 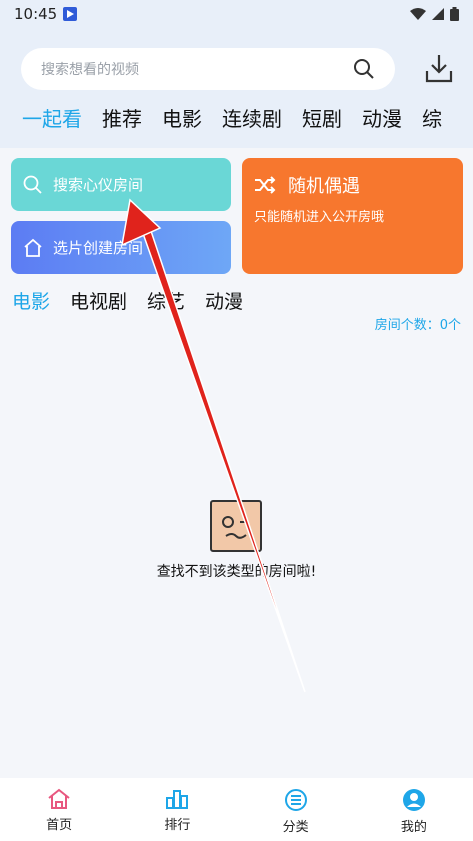 What do you see at coordinates (166, 300) in the screenshot?
I see `category-tab-variety: 综艺` at bounding box center [166, 300].